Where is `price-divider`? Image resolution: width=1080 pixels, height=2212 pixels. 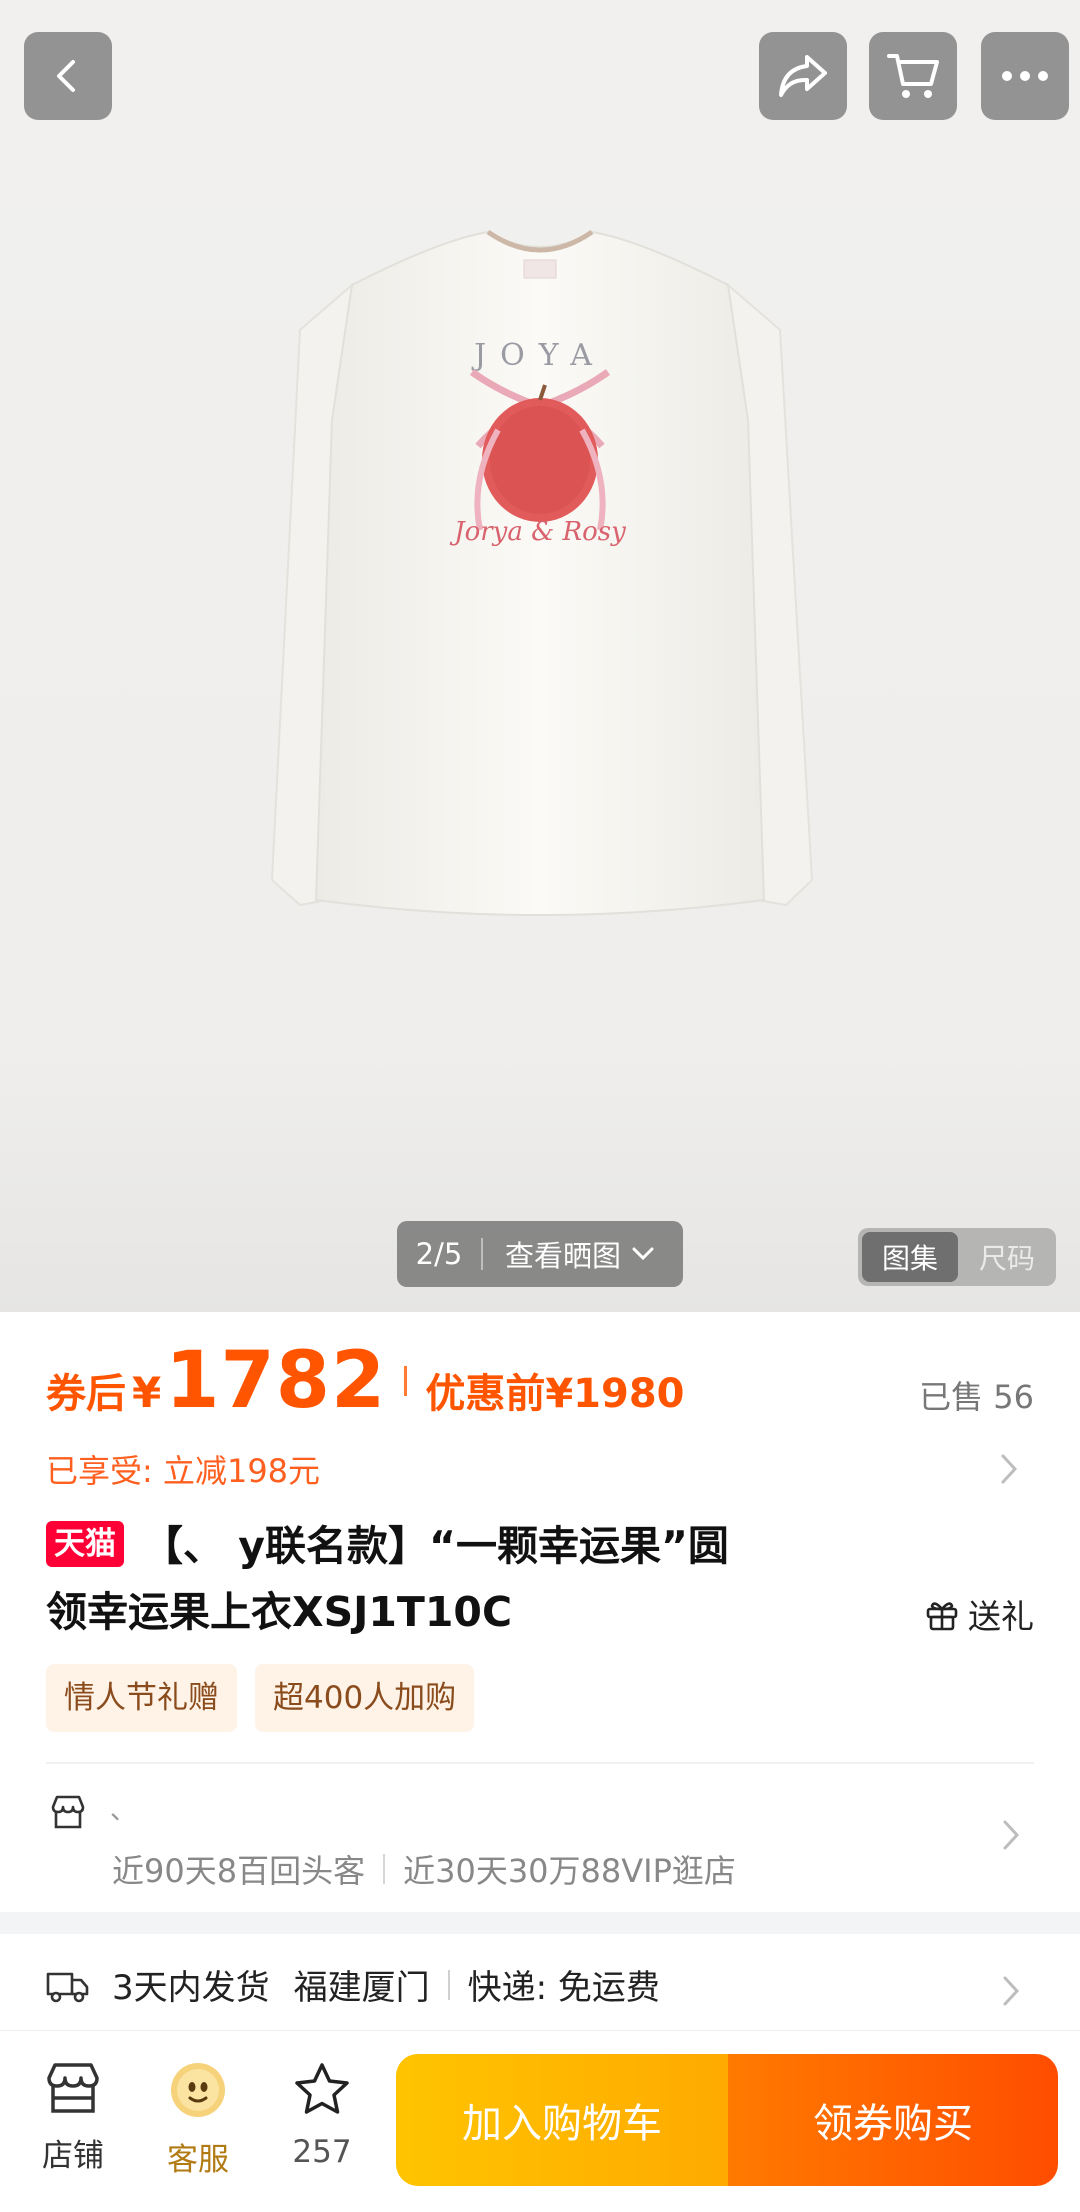 price-divider is located at coordinates (406, 1381).